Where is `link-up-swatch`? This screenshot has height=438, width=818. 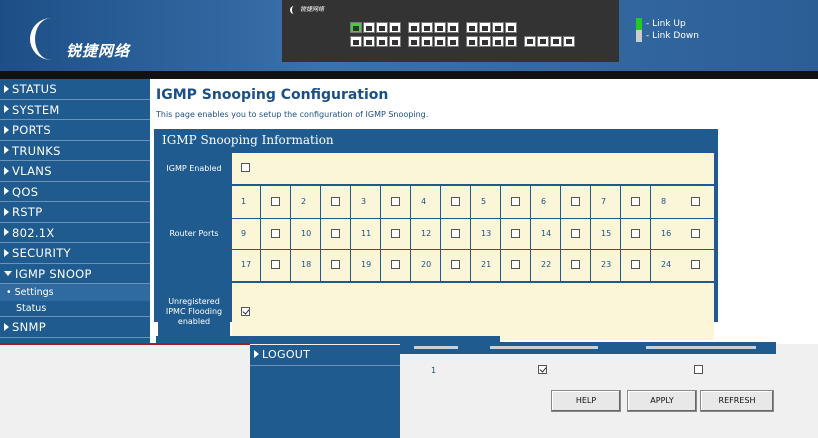 link-up-swatch is located at coordinates (639, 24).